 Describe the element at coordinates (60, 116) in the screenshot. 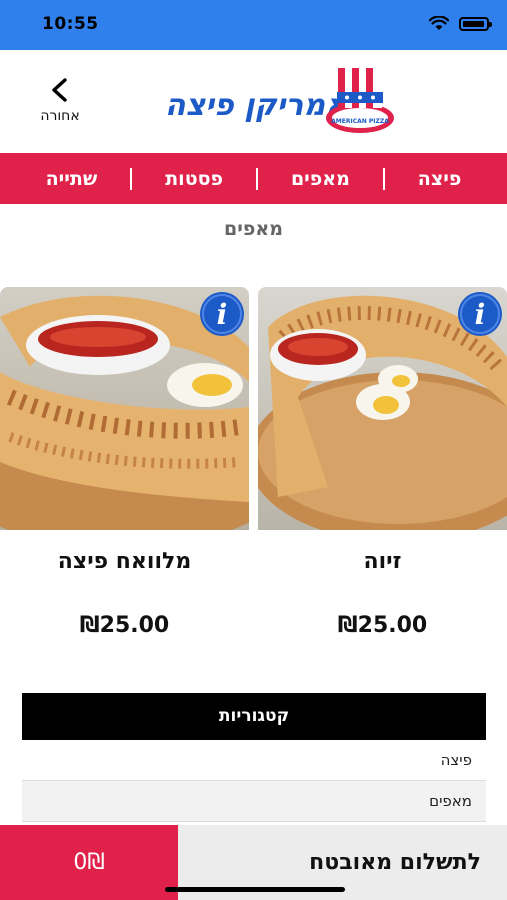

I see `back-label: אחורה` at that location.